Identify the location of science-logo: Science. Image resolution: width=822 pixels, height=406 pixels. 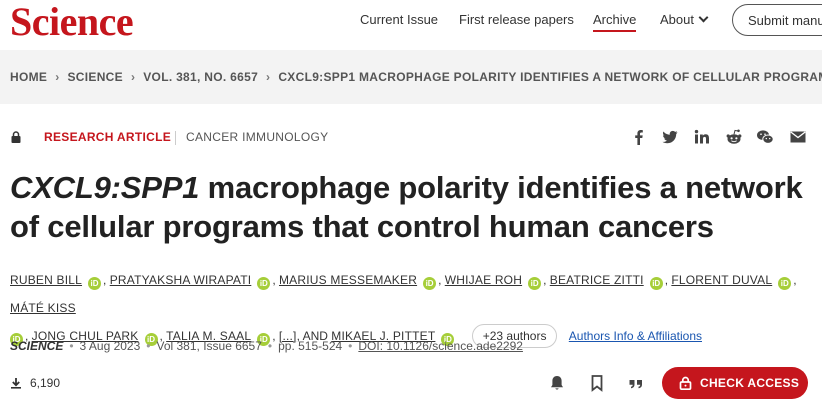
(72, 22).